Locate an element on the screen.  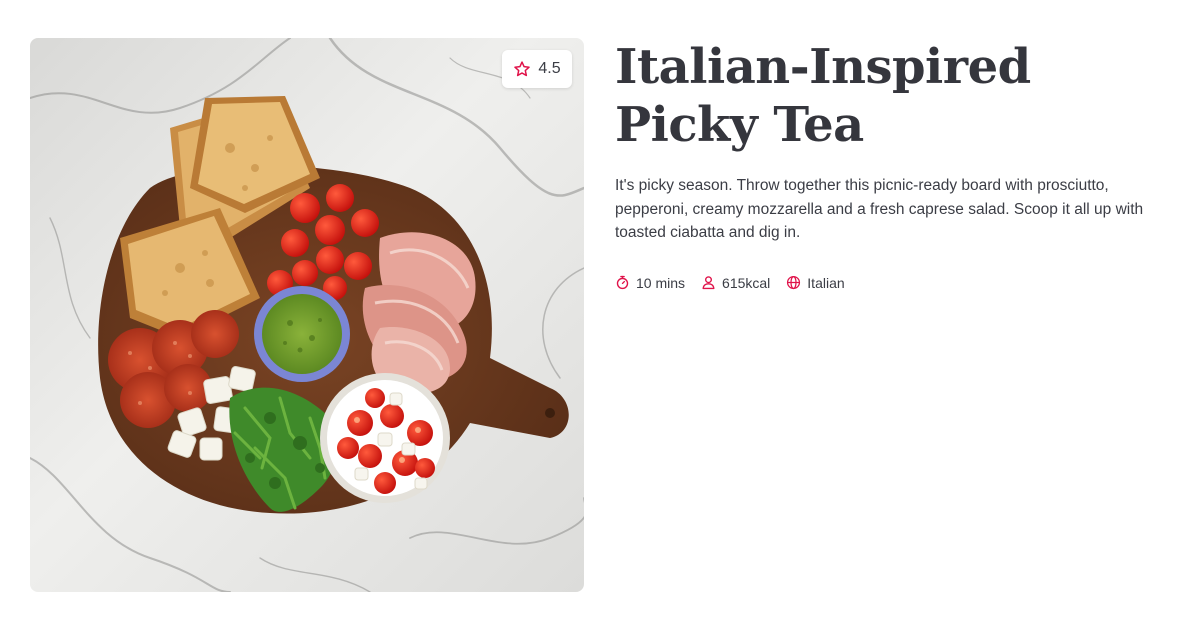
meta-cuisine: Italian is located at coordinates (815, 282).